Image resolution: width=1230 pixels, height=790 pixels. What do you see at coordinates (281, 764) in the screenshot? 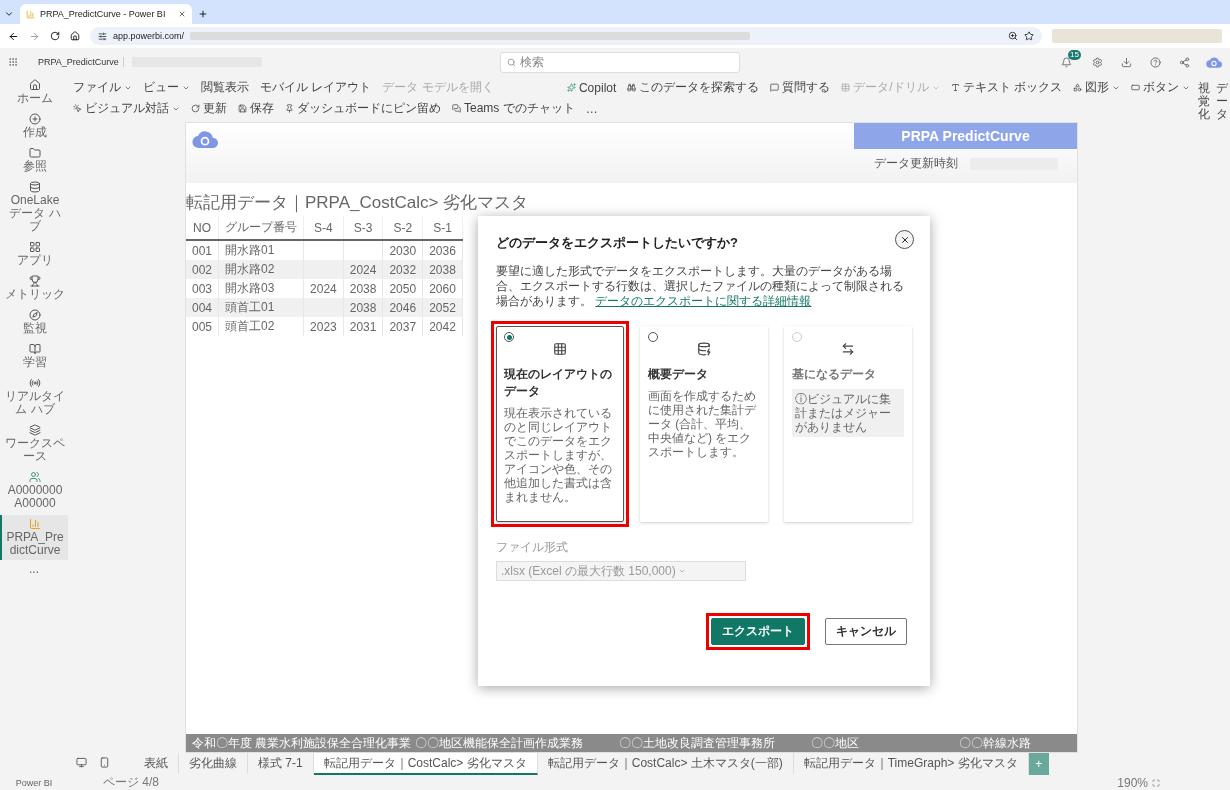
I see `page-tab: 様式 7-1` at bounding box center [281, 764].